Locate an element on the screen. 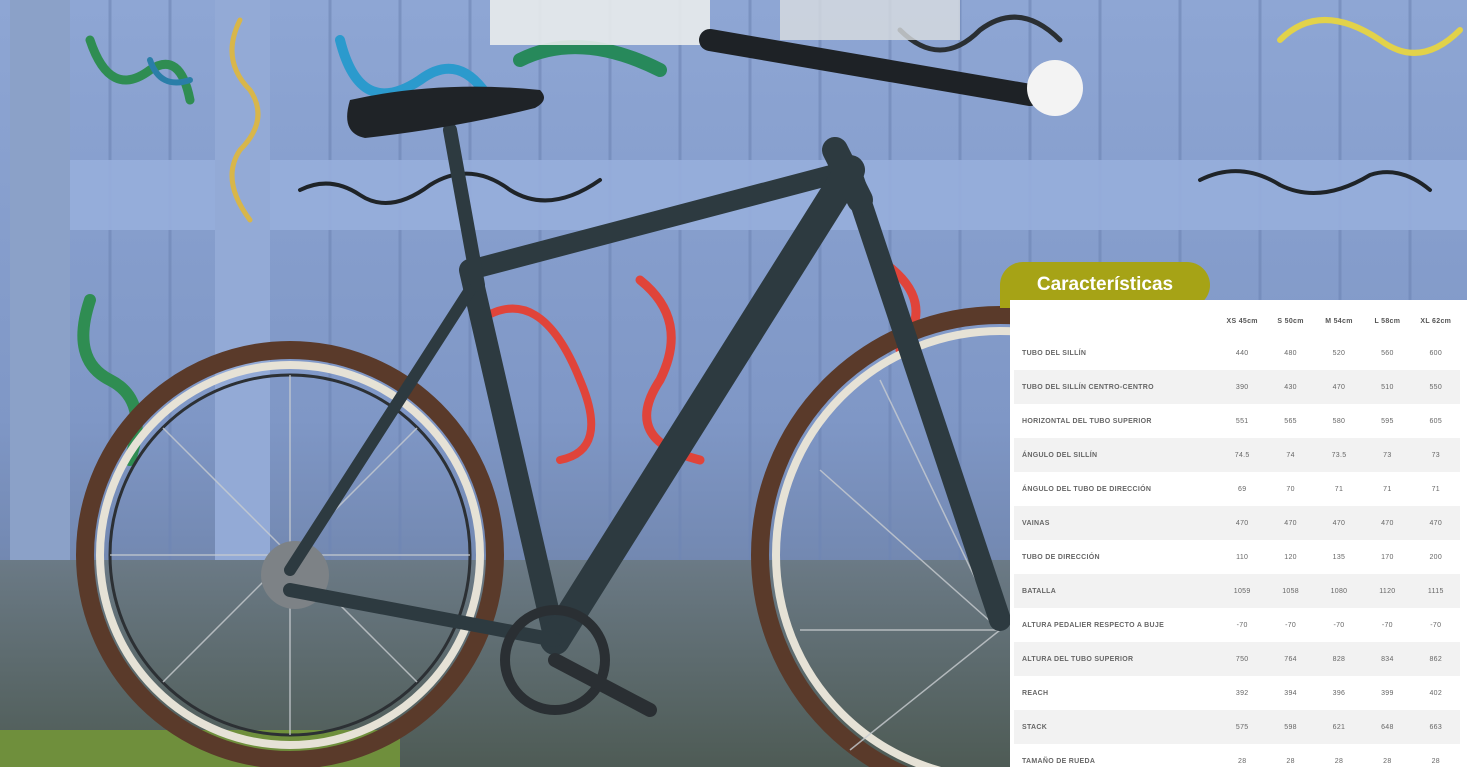 This screenshot has width=1467, height=778. table-cell: 170 is located at coordinates (1387, 557).